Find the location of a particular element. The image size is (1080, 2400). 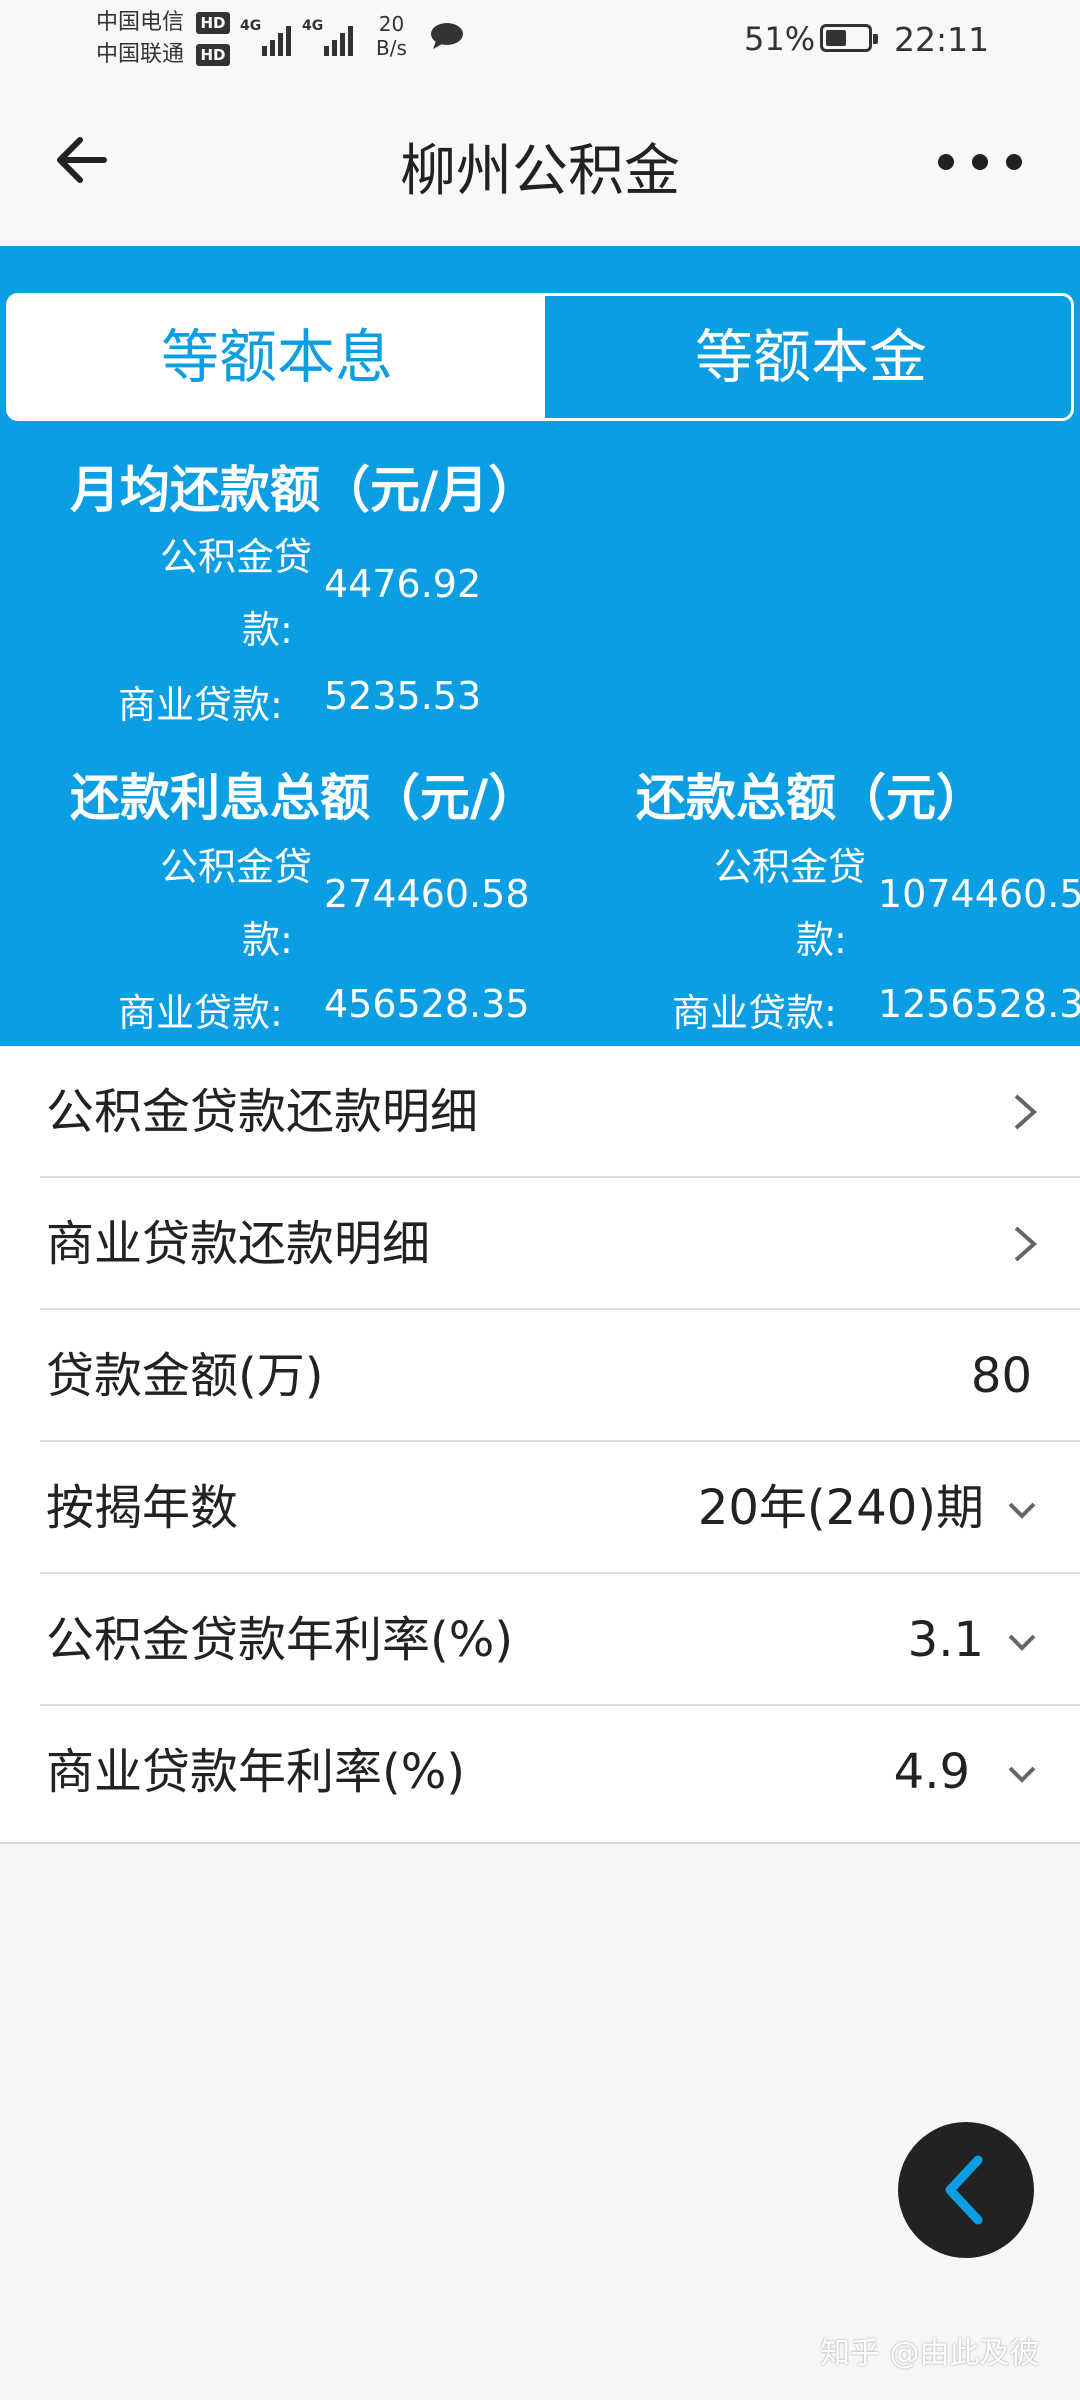

total-title: 还款总额（元） is located at coordinates (811, 798).